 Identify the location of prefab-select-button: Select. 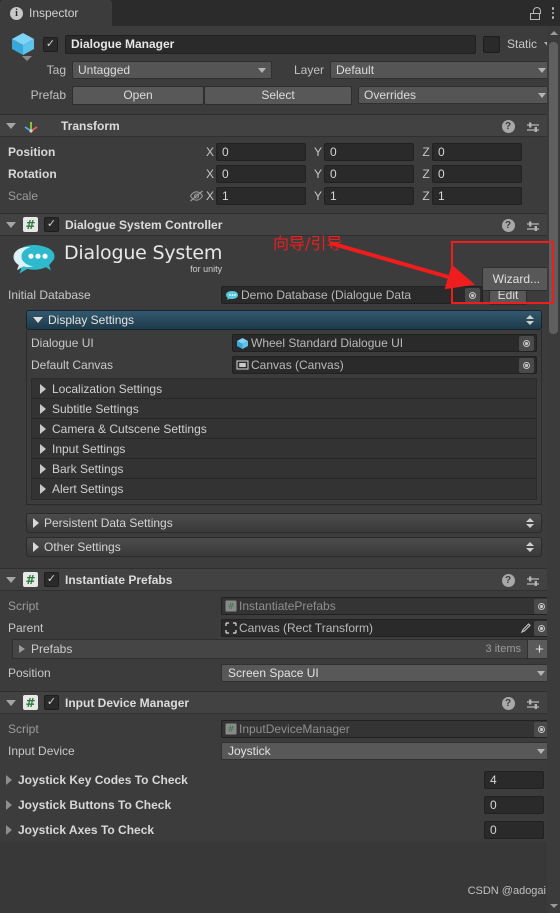
(278, 95).